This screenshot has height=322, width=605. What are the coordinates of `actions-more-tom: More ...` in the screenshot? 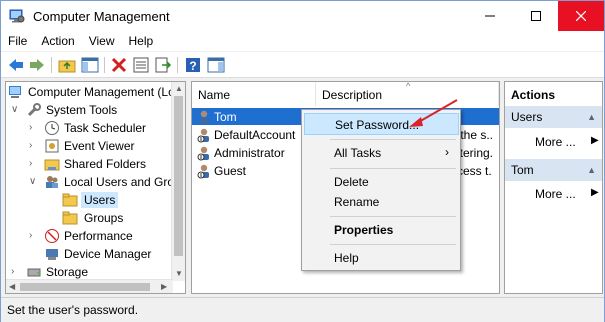 It's located at (555, 194).